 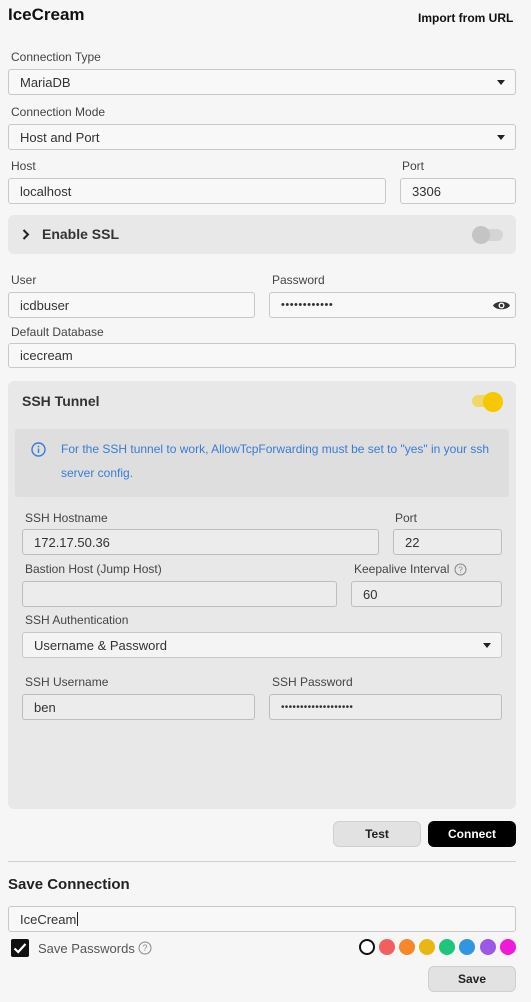 I want to click on ssh-tunnel-title: SSH Tunnel, so click(x=61, y=401).